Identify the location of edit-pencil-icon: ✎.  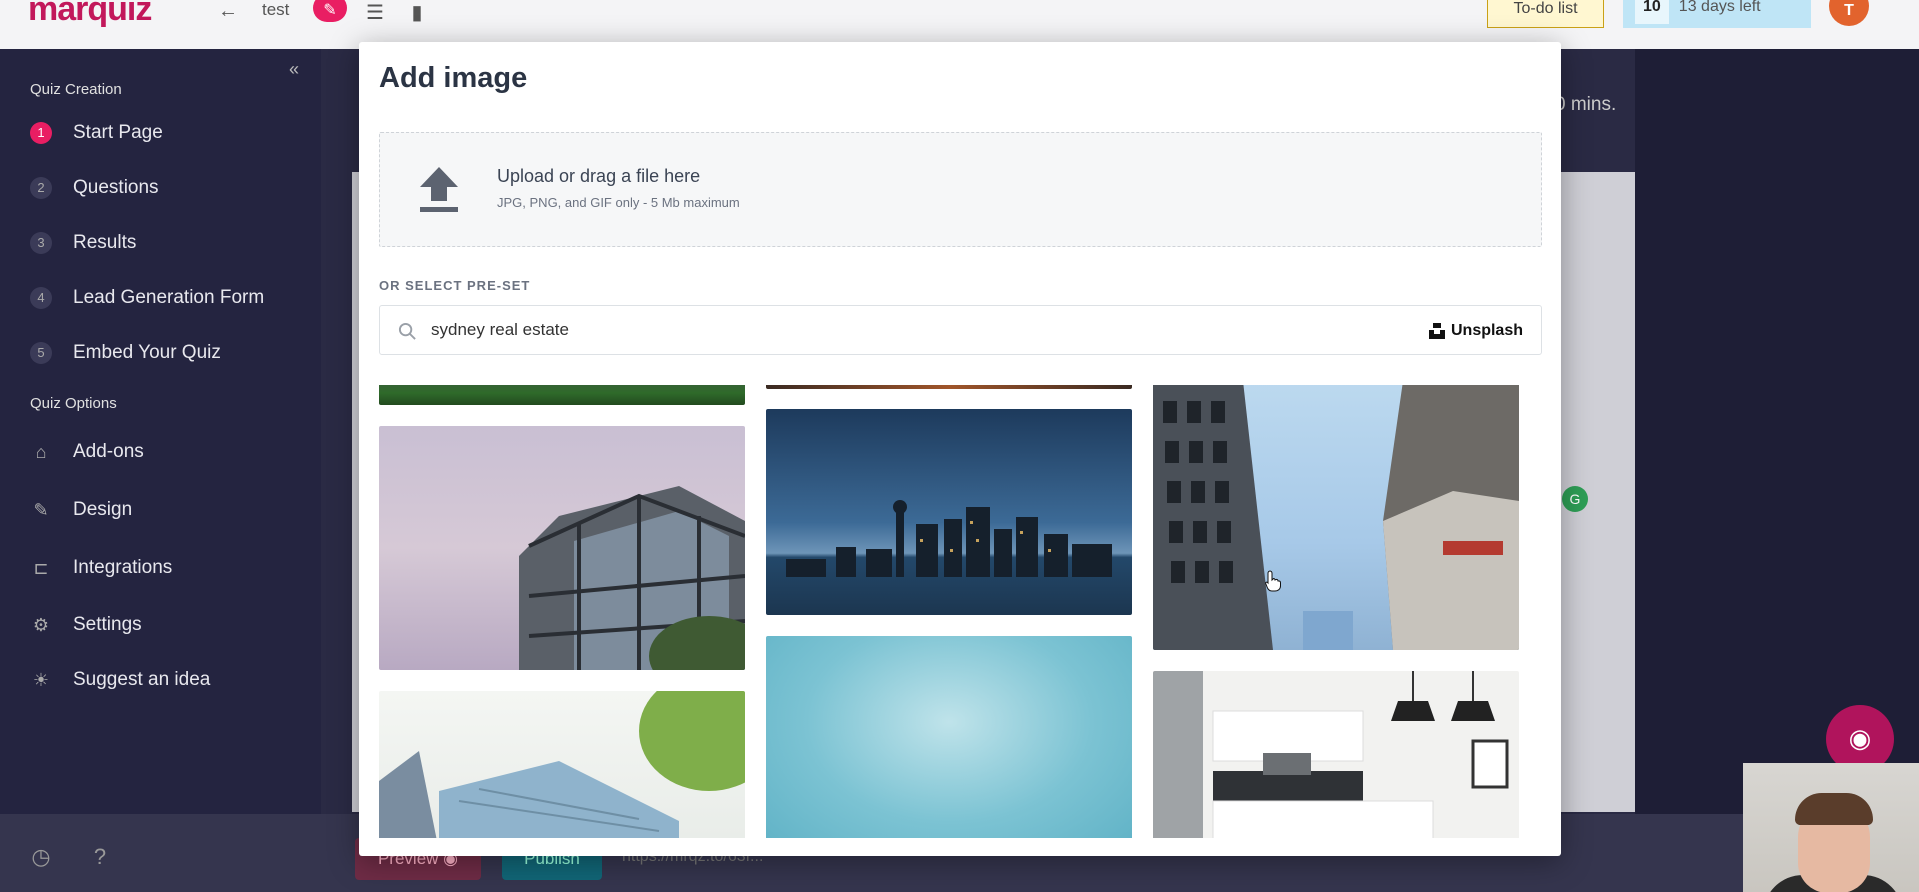
(330, 11).